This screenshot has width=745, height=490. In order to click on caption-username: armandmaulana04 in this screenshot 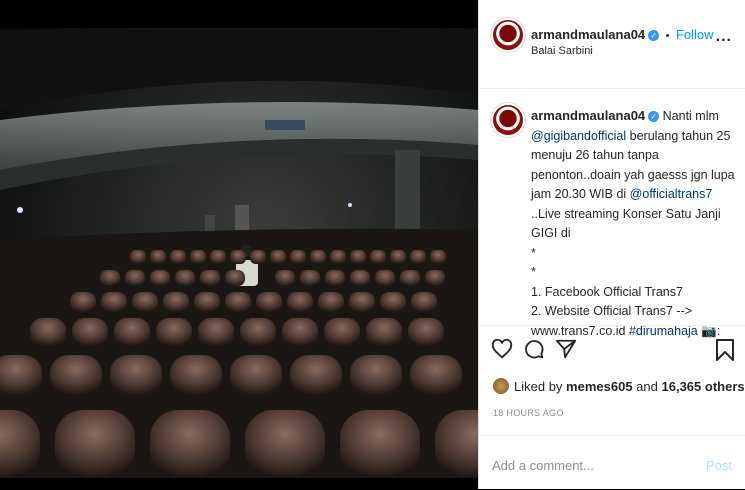, I will do `click(588, 115)`.